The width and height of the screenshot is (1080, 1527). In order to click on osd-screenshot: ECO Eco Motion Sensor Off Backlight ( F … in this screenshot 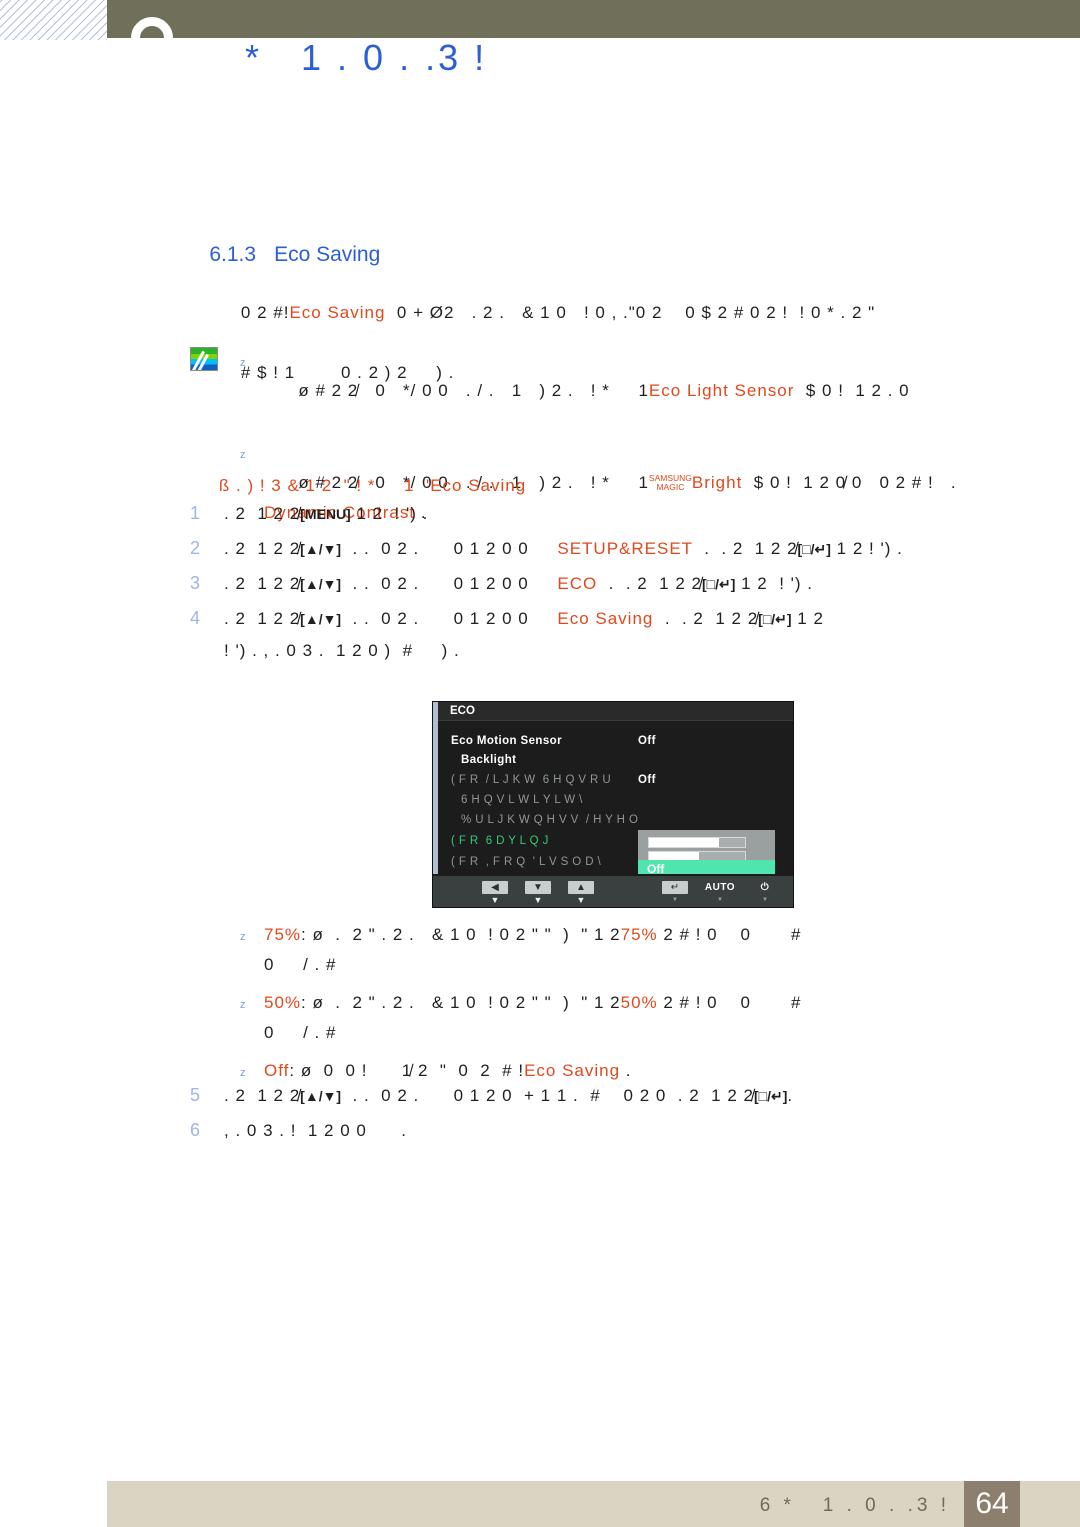, I will do `click(613, 804)`.